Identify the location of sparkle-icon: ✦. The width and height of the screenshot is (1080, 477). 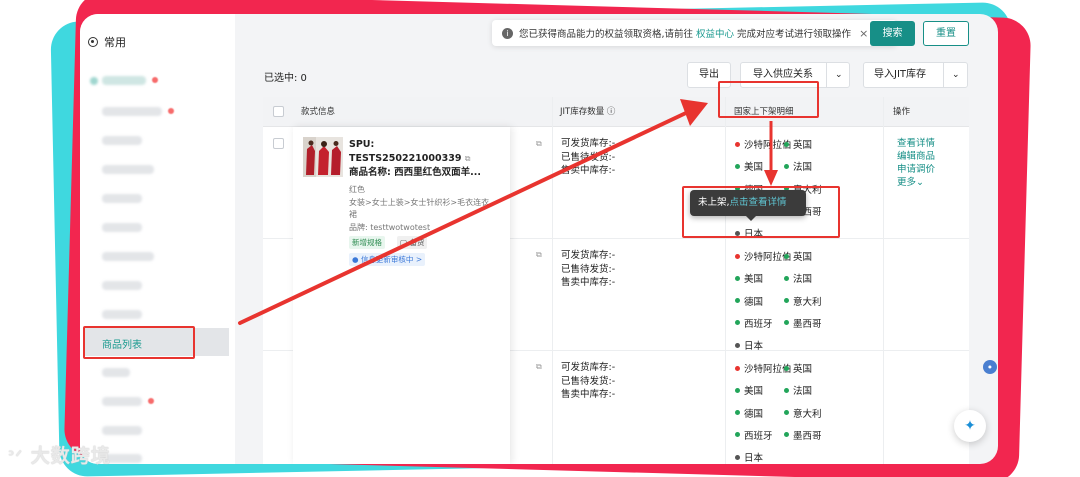
(970, 426).